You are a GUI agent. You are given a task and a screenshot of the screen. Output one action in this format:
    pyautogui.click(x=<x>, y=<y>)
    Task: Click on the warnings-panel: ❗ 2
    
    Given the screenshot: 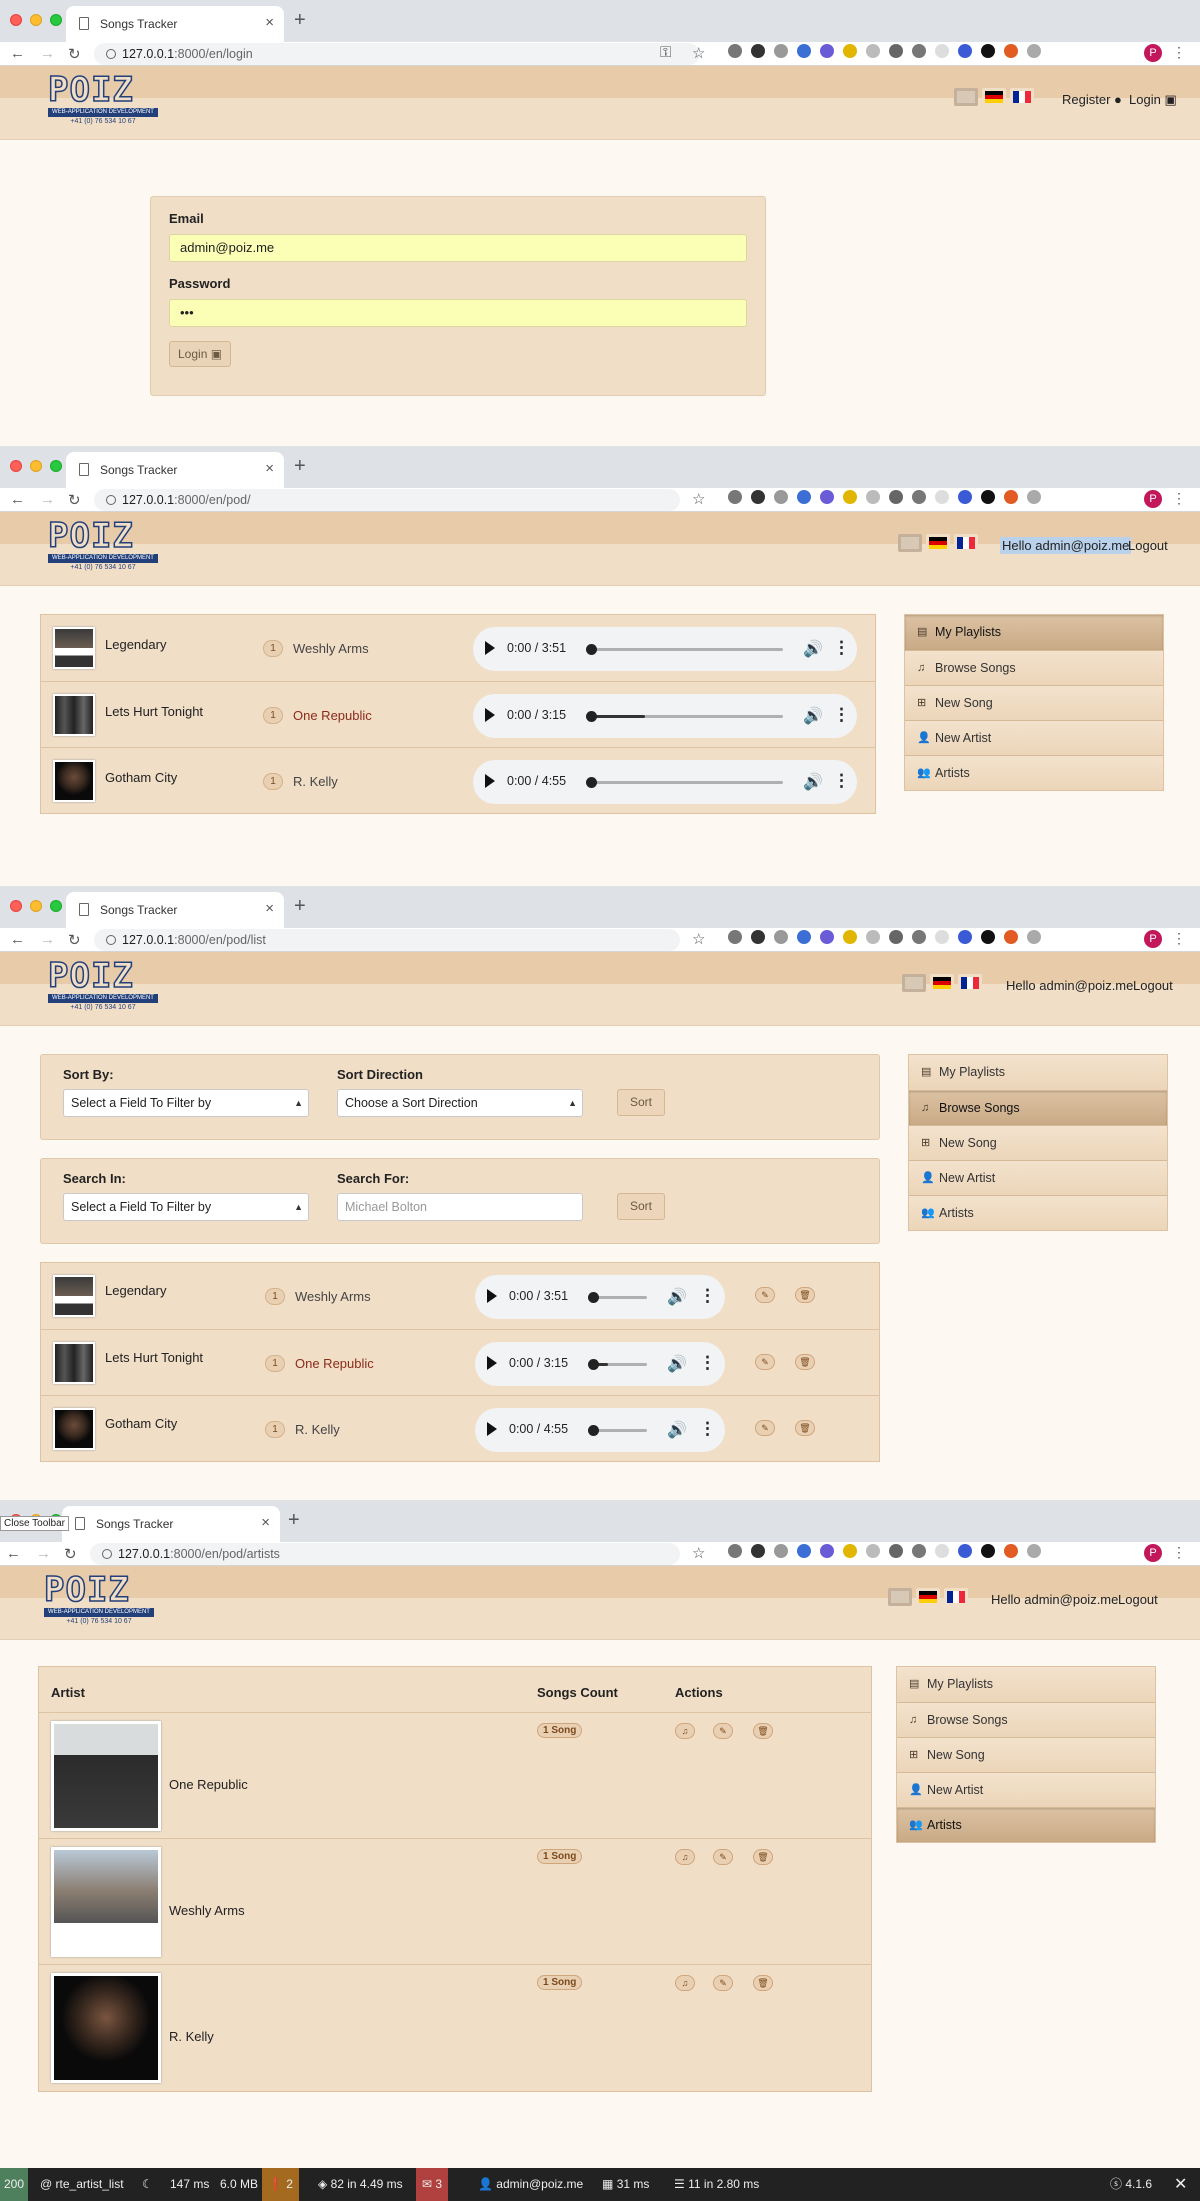 What is the action you would take?
    pyautogui.click(x=280, y=2184)
    